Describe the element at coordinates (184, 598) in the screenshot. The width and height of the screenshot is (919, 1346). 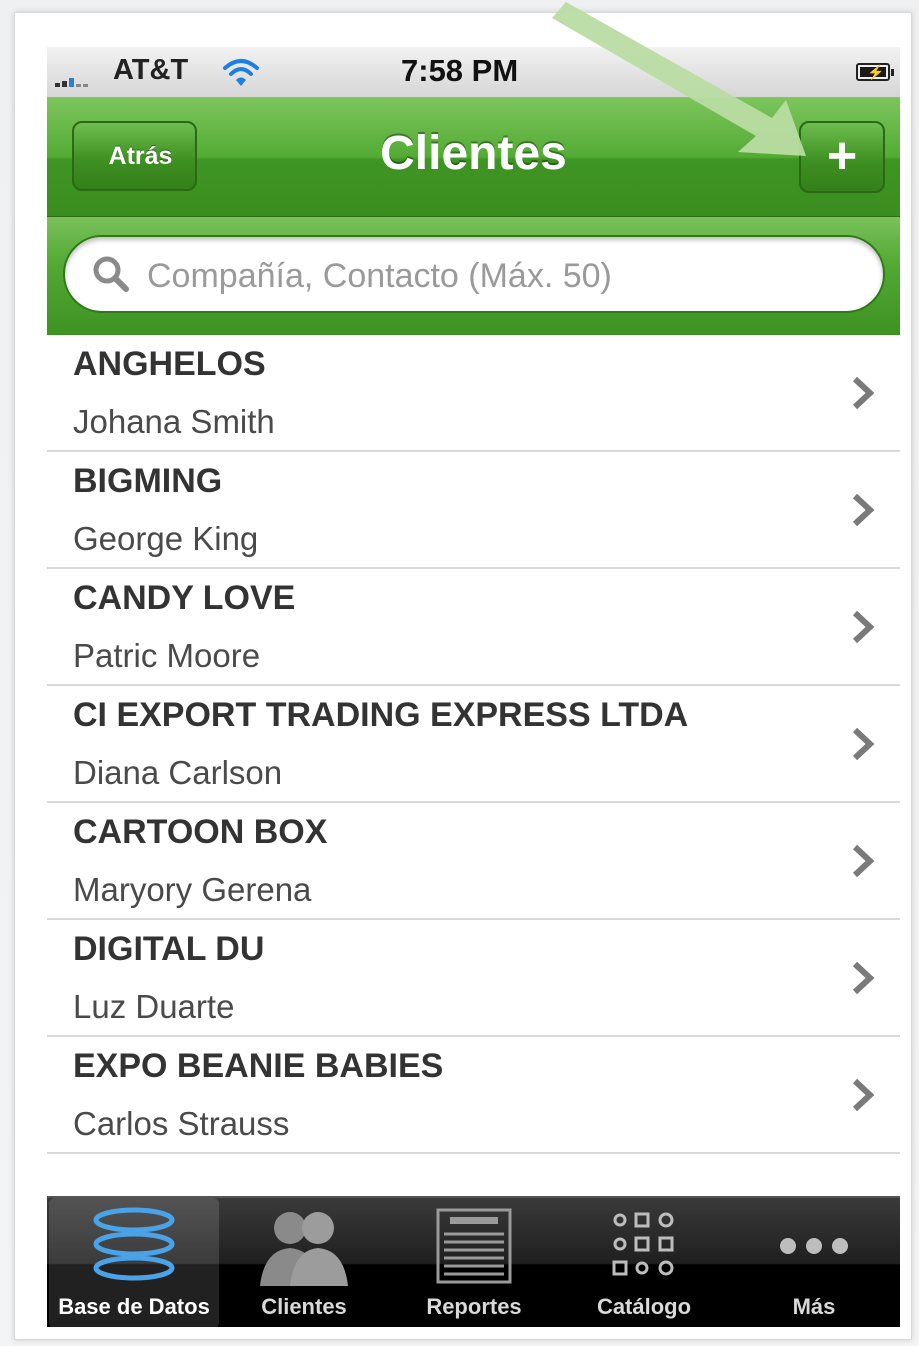
I see `company-name: CANDY LOVE` at that location.